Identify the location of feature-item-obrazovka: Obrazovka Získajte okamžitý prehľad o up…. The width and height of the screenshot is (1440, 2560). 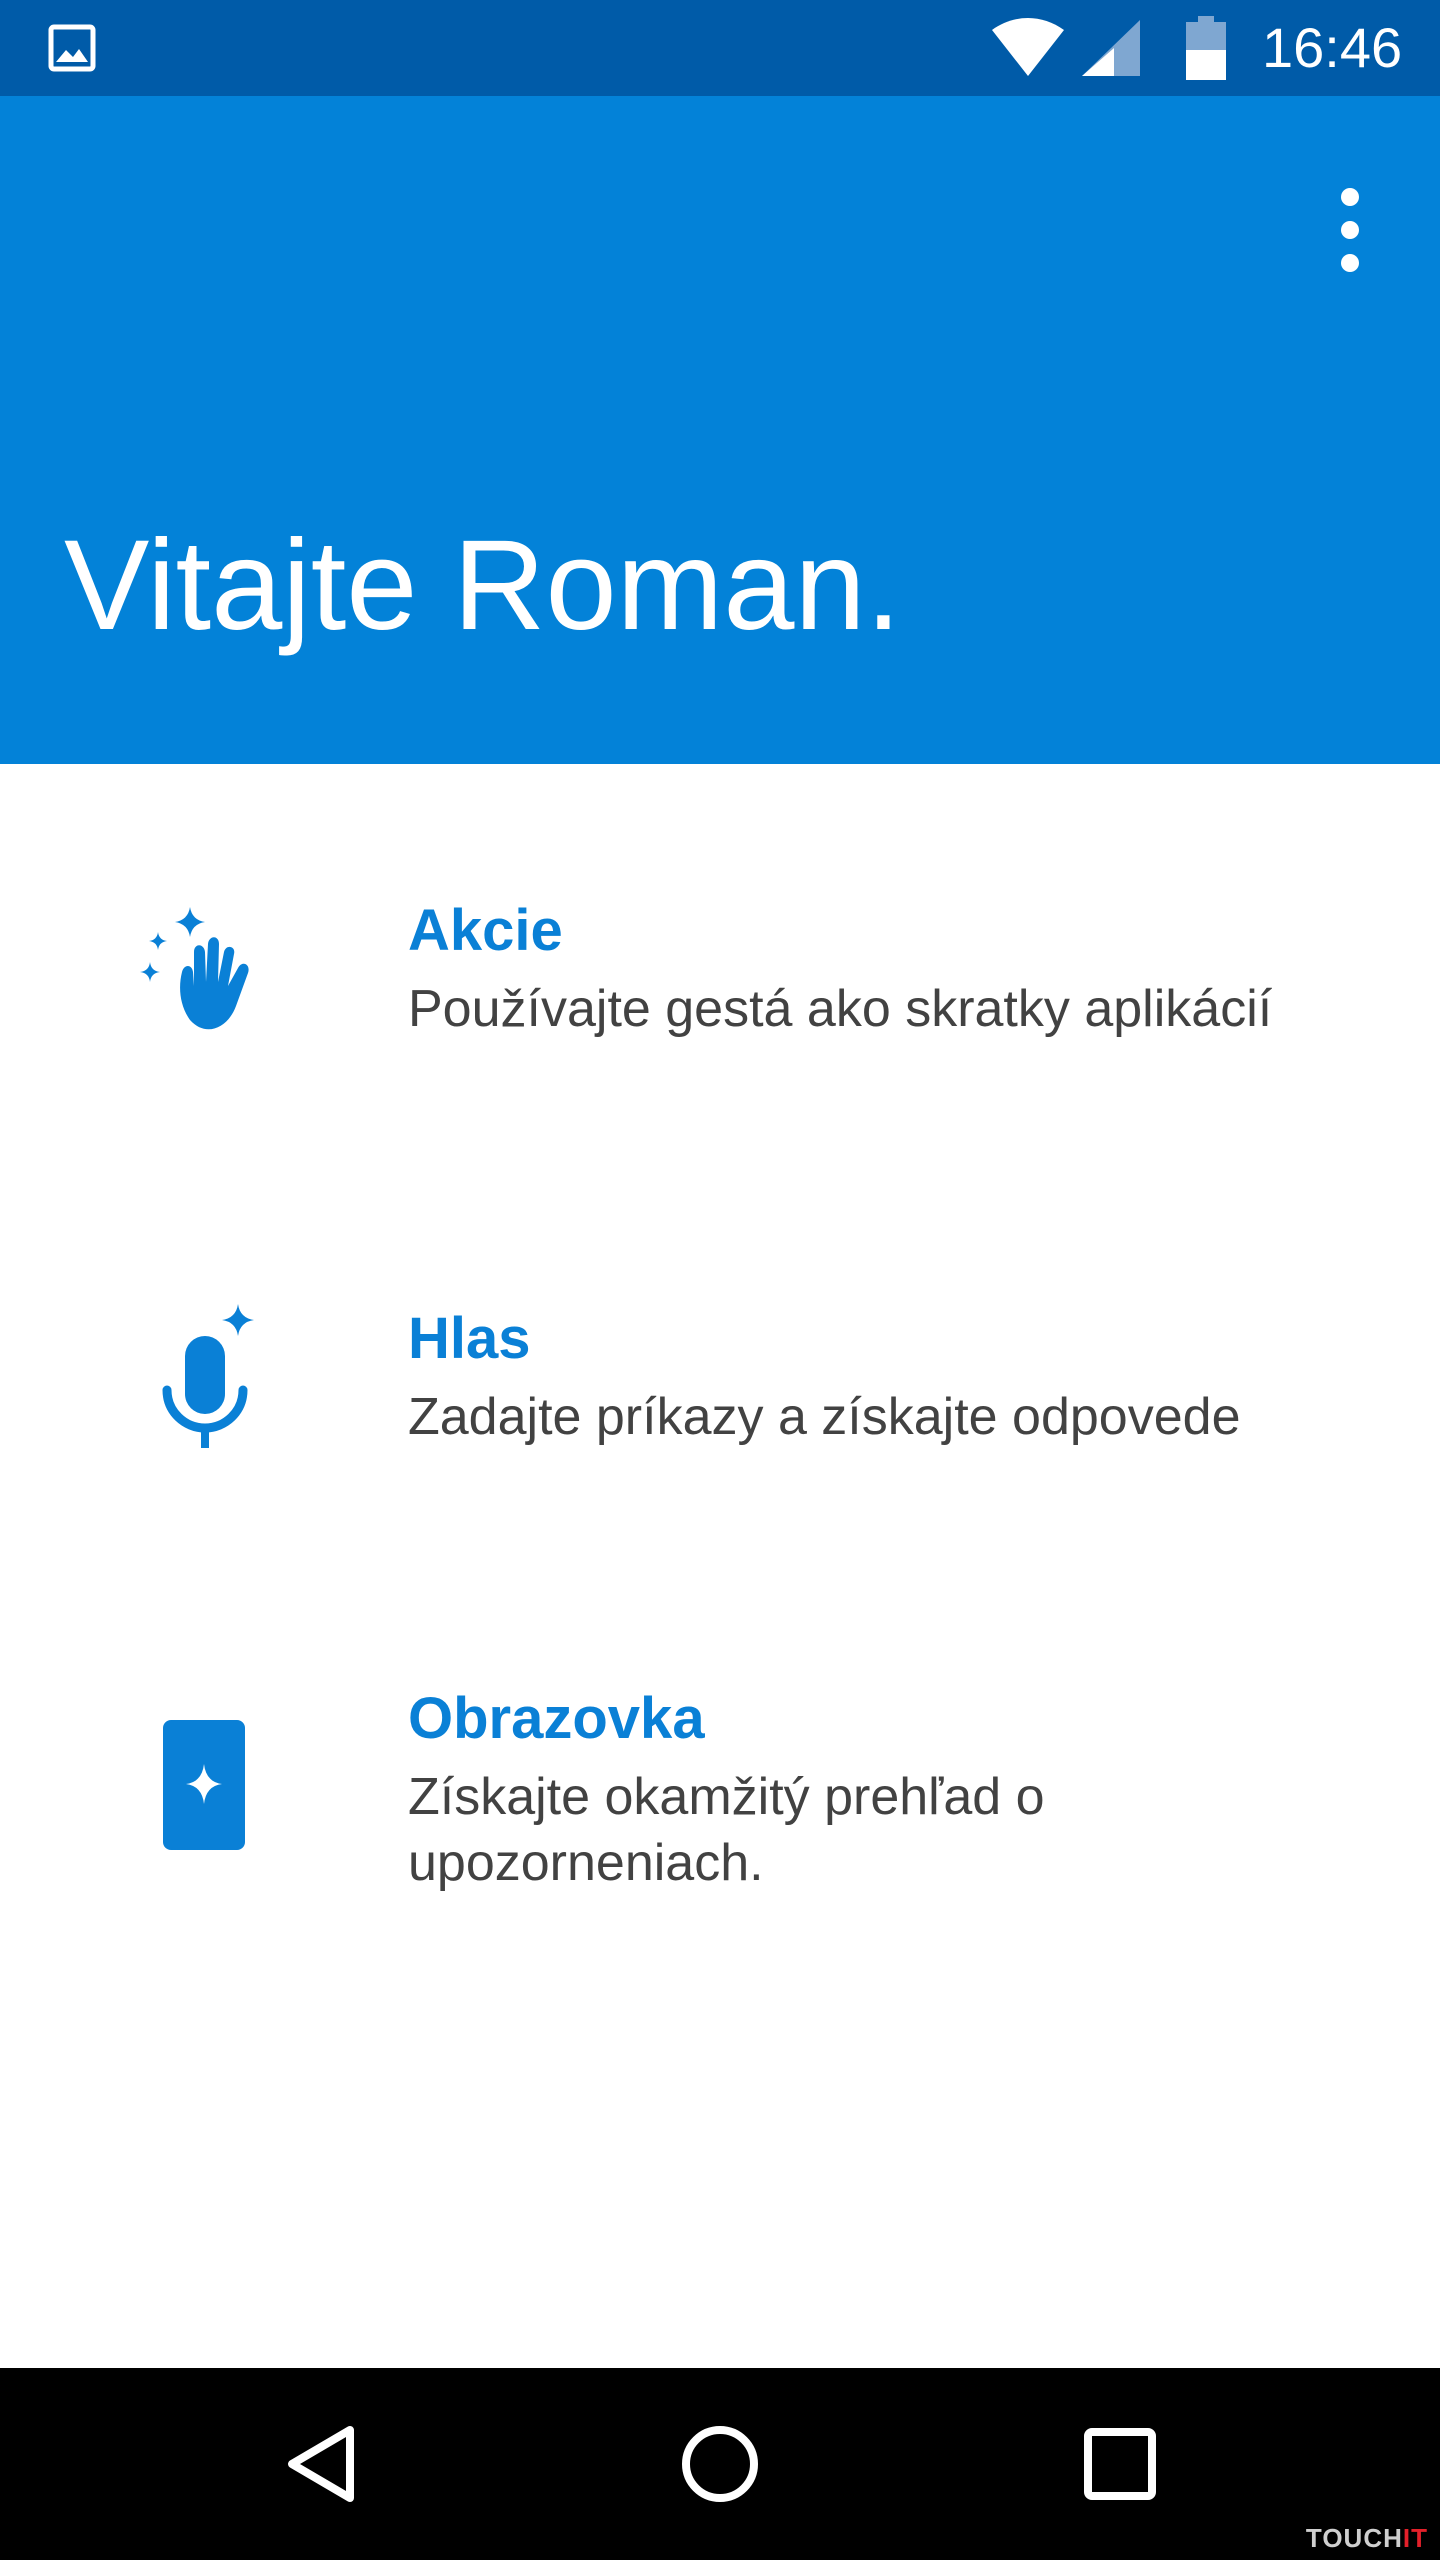
(720, 1814).